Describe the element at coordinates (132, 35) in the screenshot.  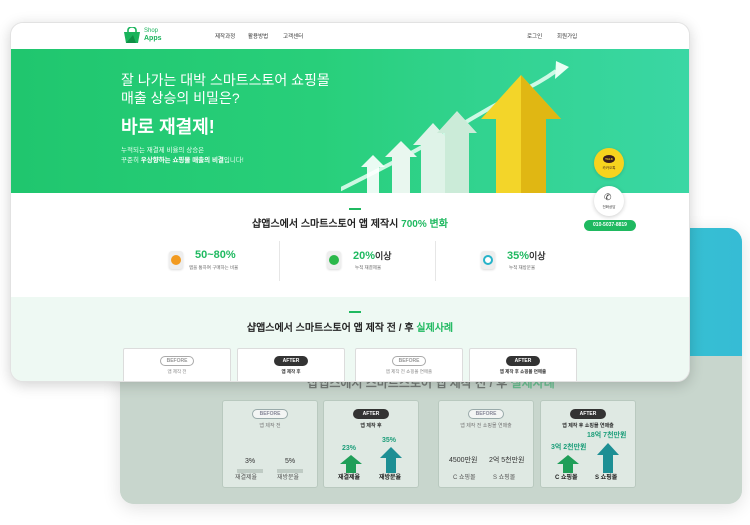
I see `shopping-bag-logo-icon` at that location.